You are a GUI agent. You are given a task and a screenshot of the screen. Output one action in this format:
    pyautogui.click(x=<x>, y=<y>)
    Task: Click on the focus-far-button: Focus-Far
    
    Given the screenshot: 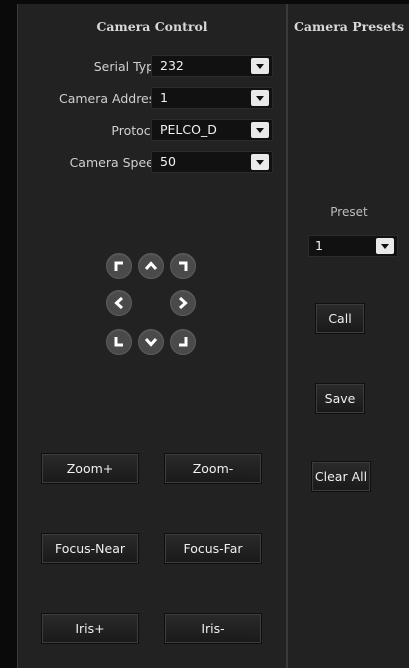 What is the action you would take?
    pyautogui.click(x=213, y=548)
    